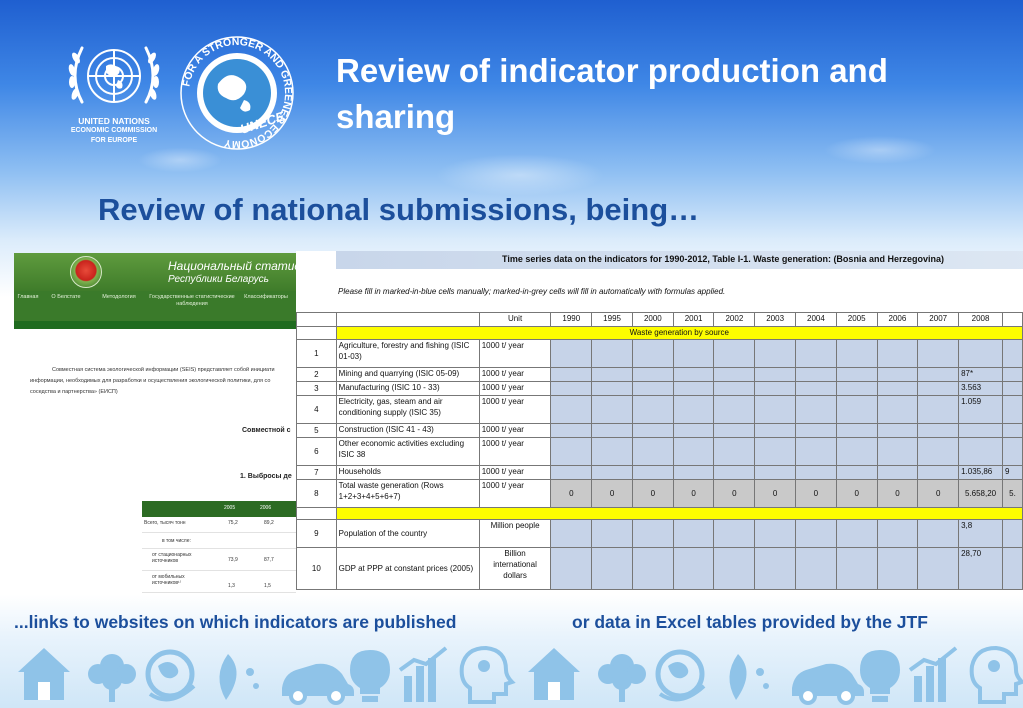 This screenshot has height=708, width=1023. What do you see at coordinates (980, 533) in the screenshot?
I see `excel-value-2008: 3,8` at bounding box center [980, 533].